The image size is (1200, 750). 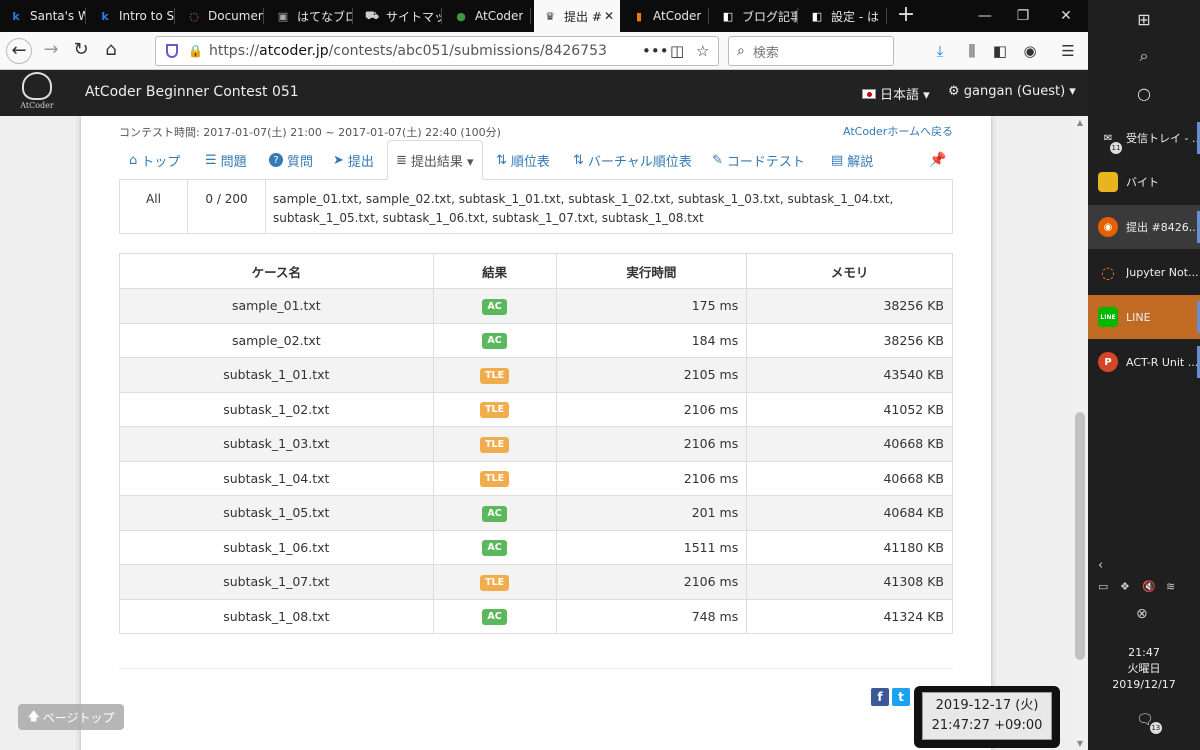 I want to click on twitter-share-icon: t, so click(x=901, y=697).